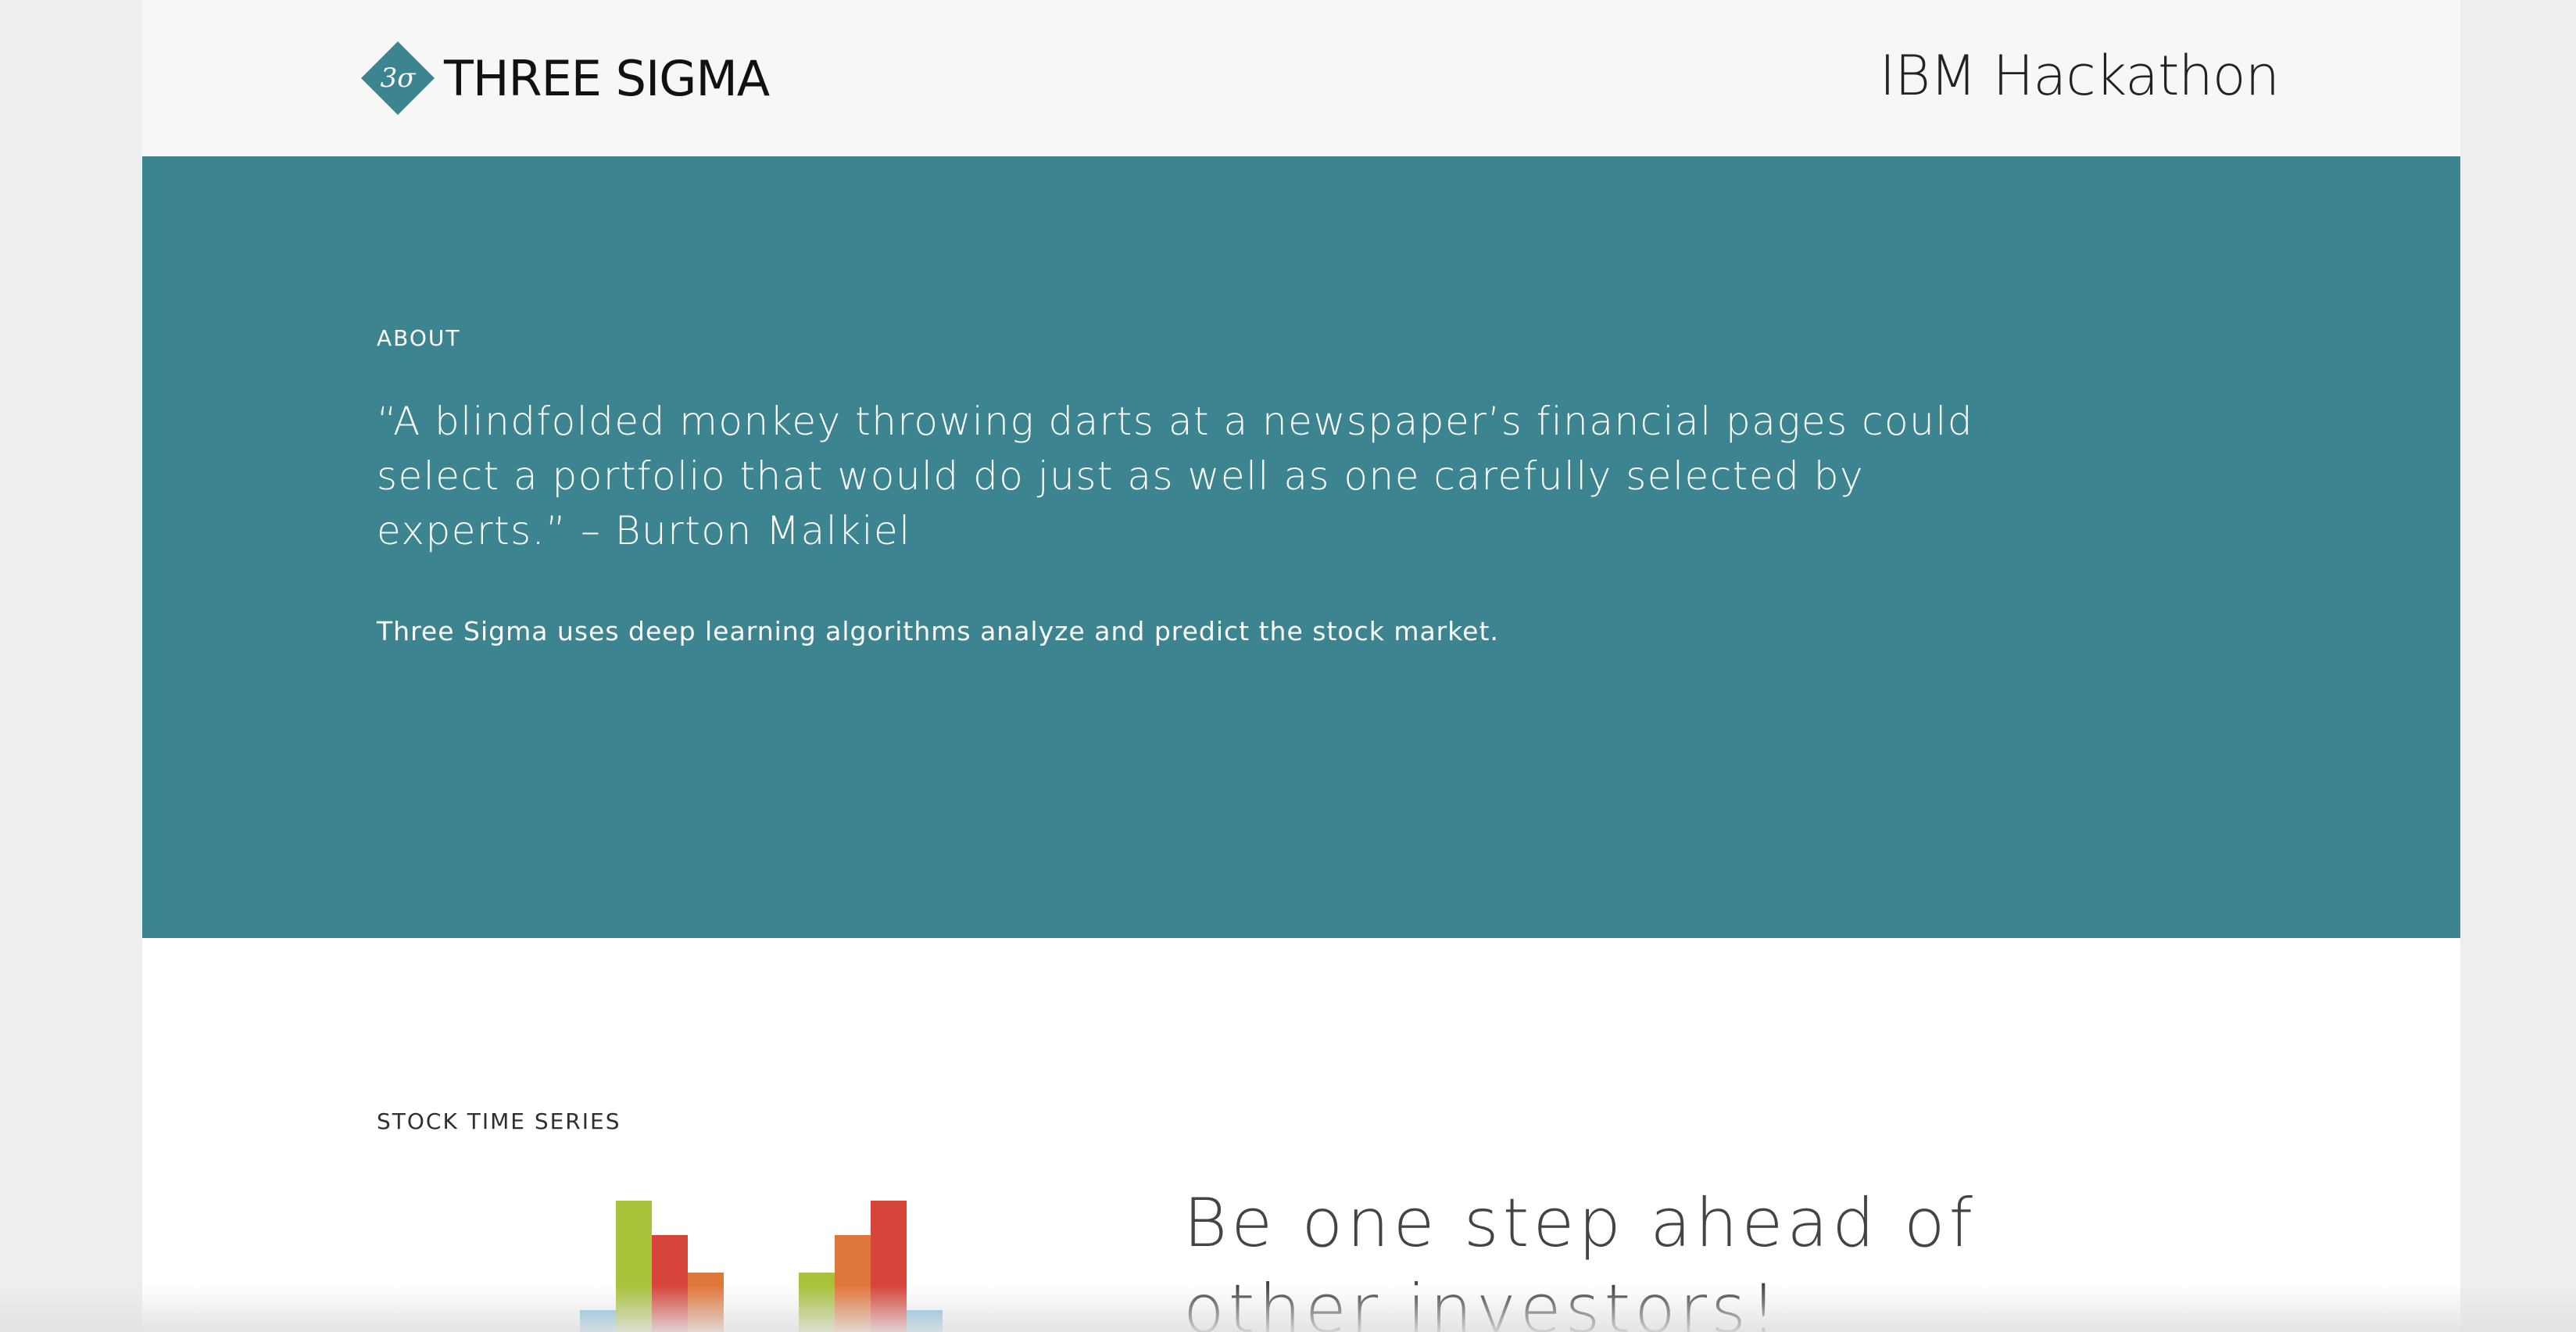 Image resolution: width=2576 pixels, height=1332 pixels. What do you see at coordinates (499, 1121) in the screenshot?
I see `stock-time-series-label: STOCK TIME SERIES` at bounding box center [499, 1121].